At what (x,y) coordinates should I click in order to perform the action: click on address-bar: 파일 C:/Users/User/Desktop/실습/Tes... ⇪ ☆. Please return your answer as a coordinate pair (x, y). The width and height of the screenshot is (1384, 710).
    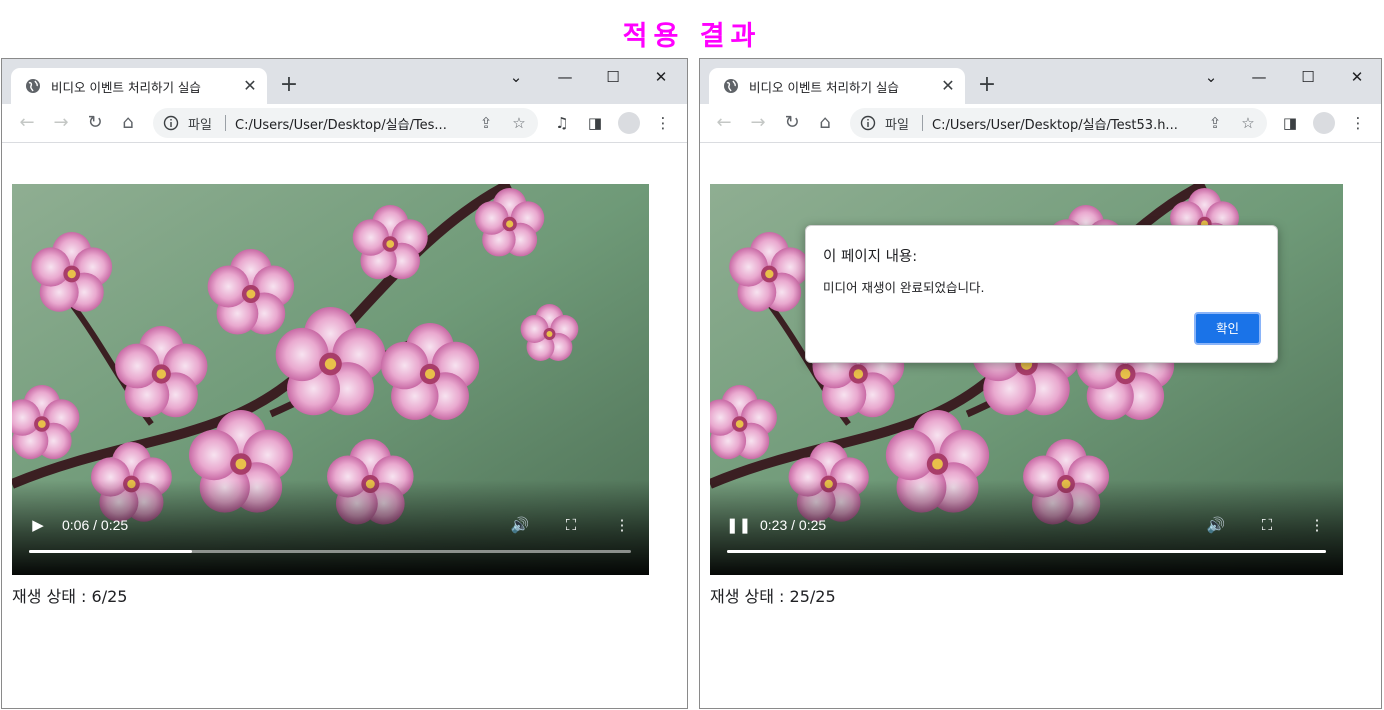
    Looking at the image, I should click on (345, 123).